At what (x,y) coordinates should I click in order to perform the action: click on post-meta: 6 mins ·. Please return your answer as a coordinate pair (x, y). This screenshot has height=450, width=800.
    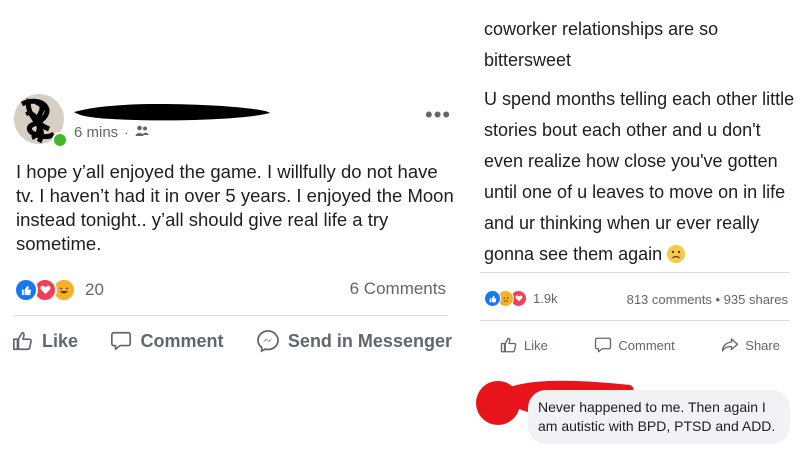
    Looking at the image, I should click on (111, 132).